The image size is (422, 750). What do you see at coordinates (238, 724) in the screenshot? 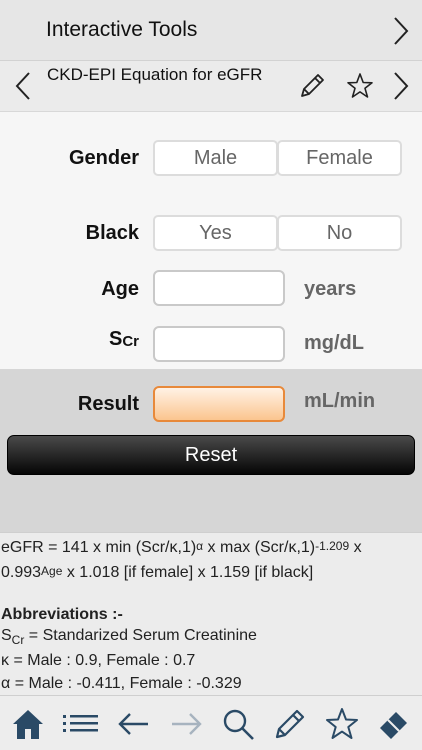
I see `search-icon` at bounding box center [238, 724].